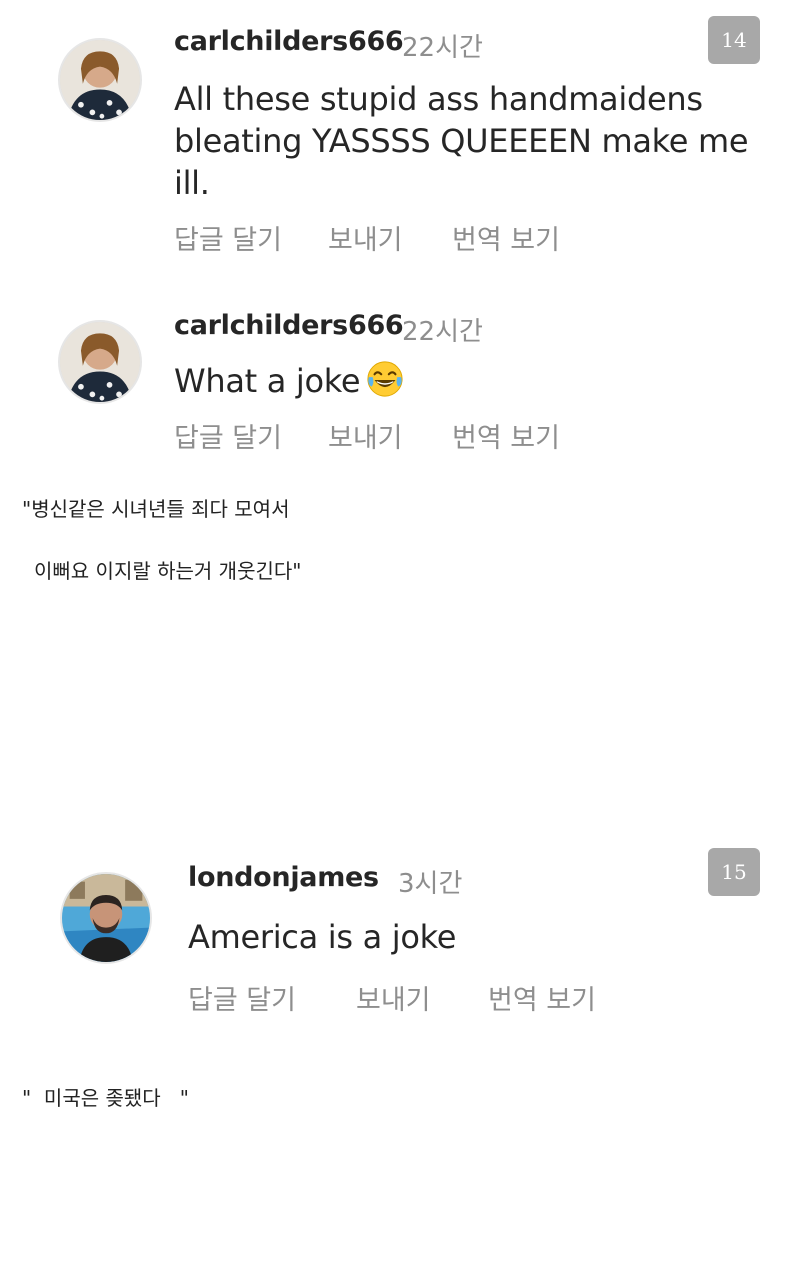  Describe the element at coordinates (105, 1098) in the screenshot. I see `translation-caption: " 미국은 좆됐다 "` at that location.